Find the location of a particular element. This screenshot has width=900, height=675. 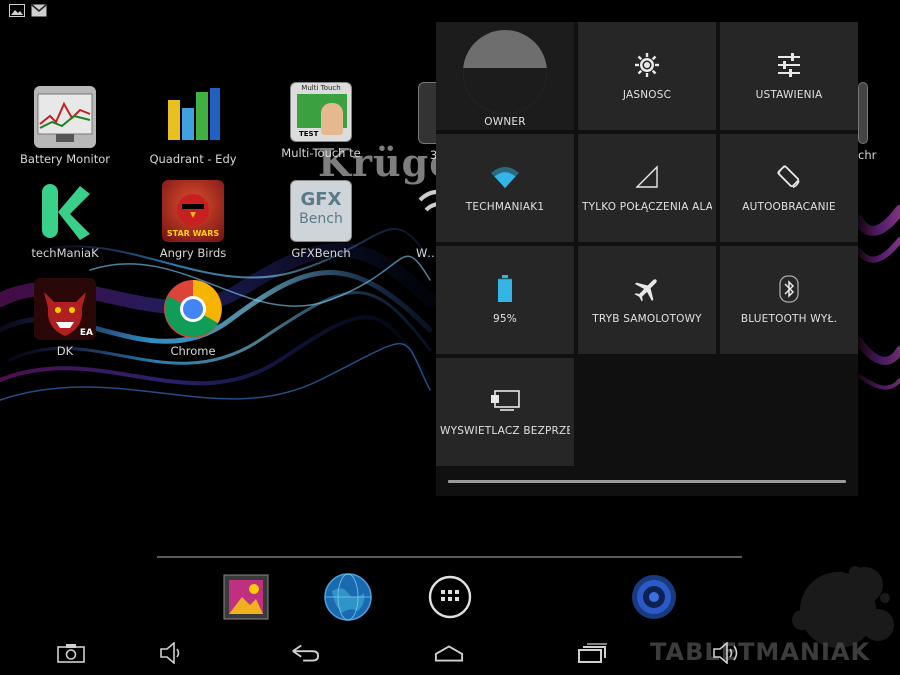

nav-home is located at coordinates (449, 653).